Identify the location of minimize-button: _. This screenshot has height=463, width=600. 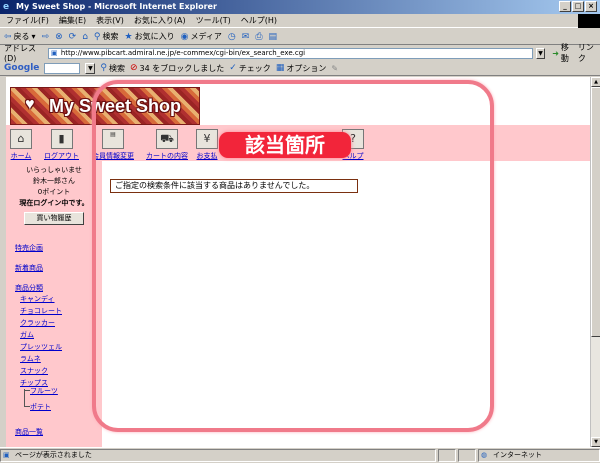
(565, 6).